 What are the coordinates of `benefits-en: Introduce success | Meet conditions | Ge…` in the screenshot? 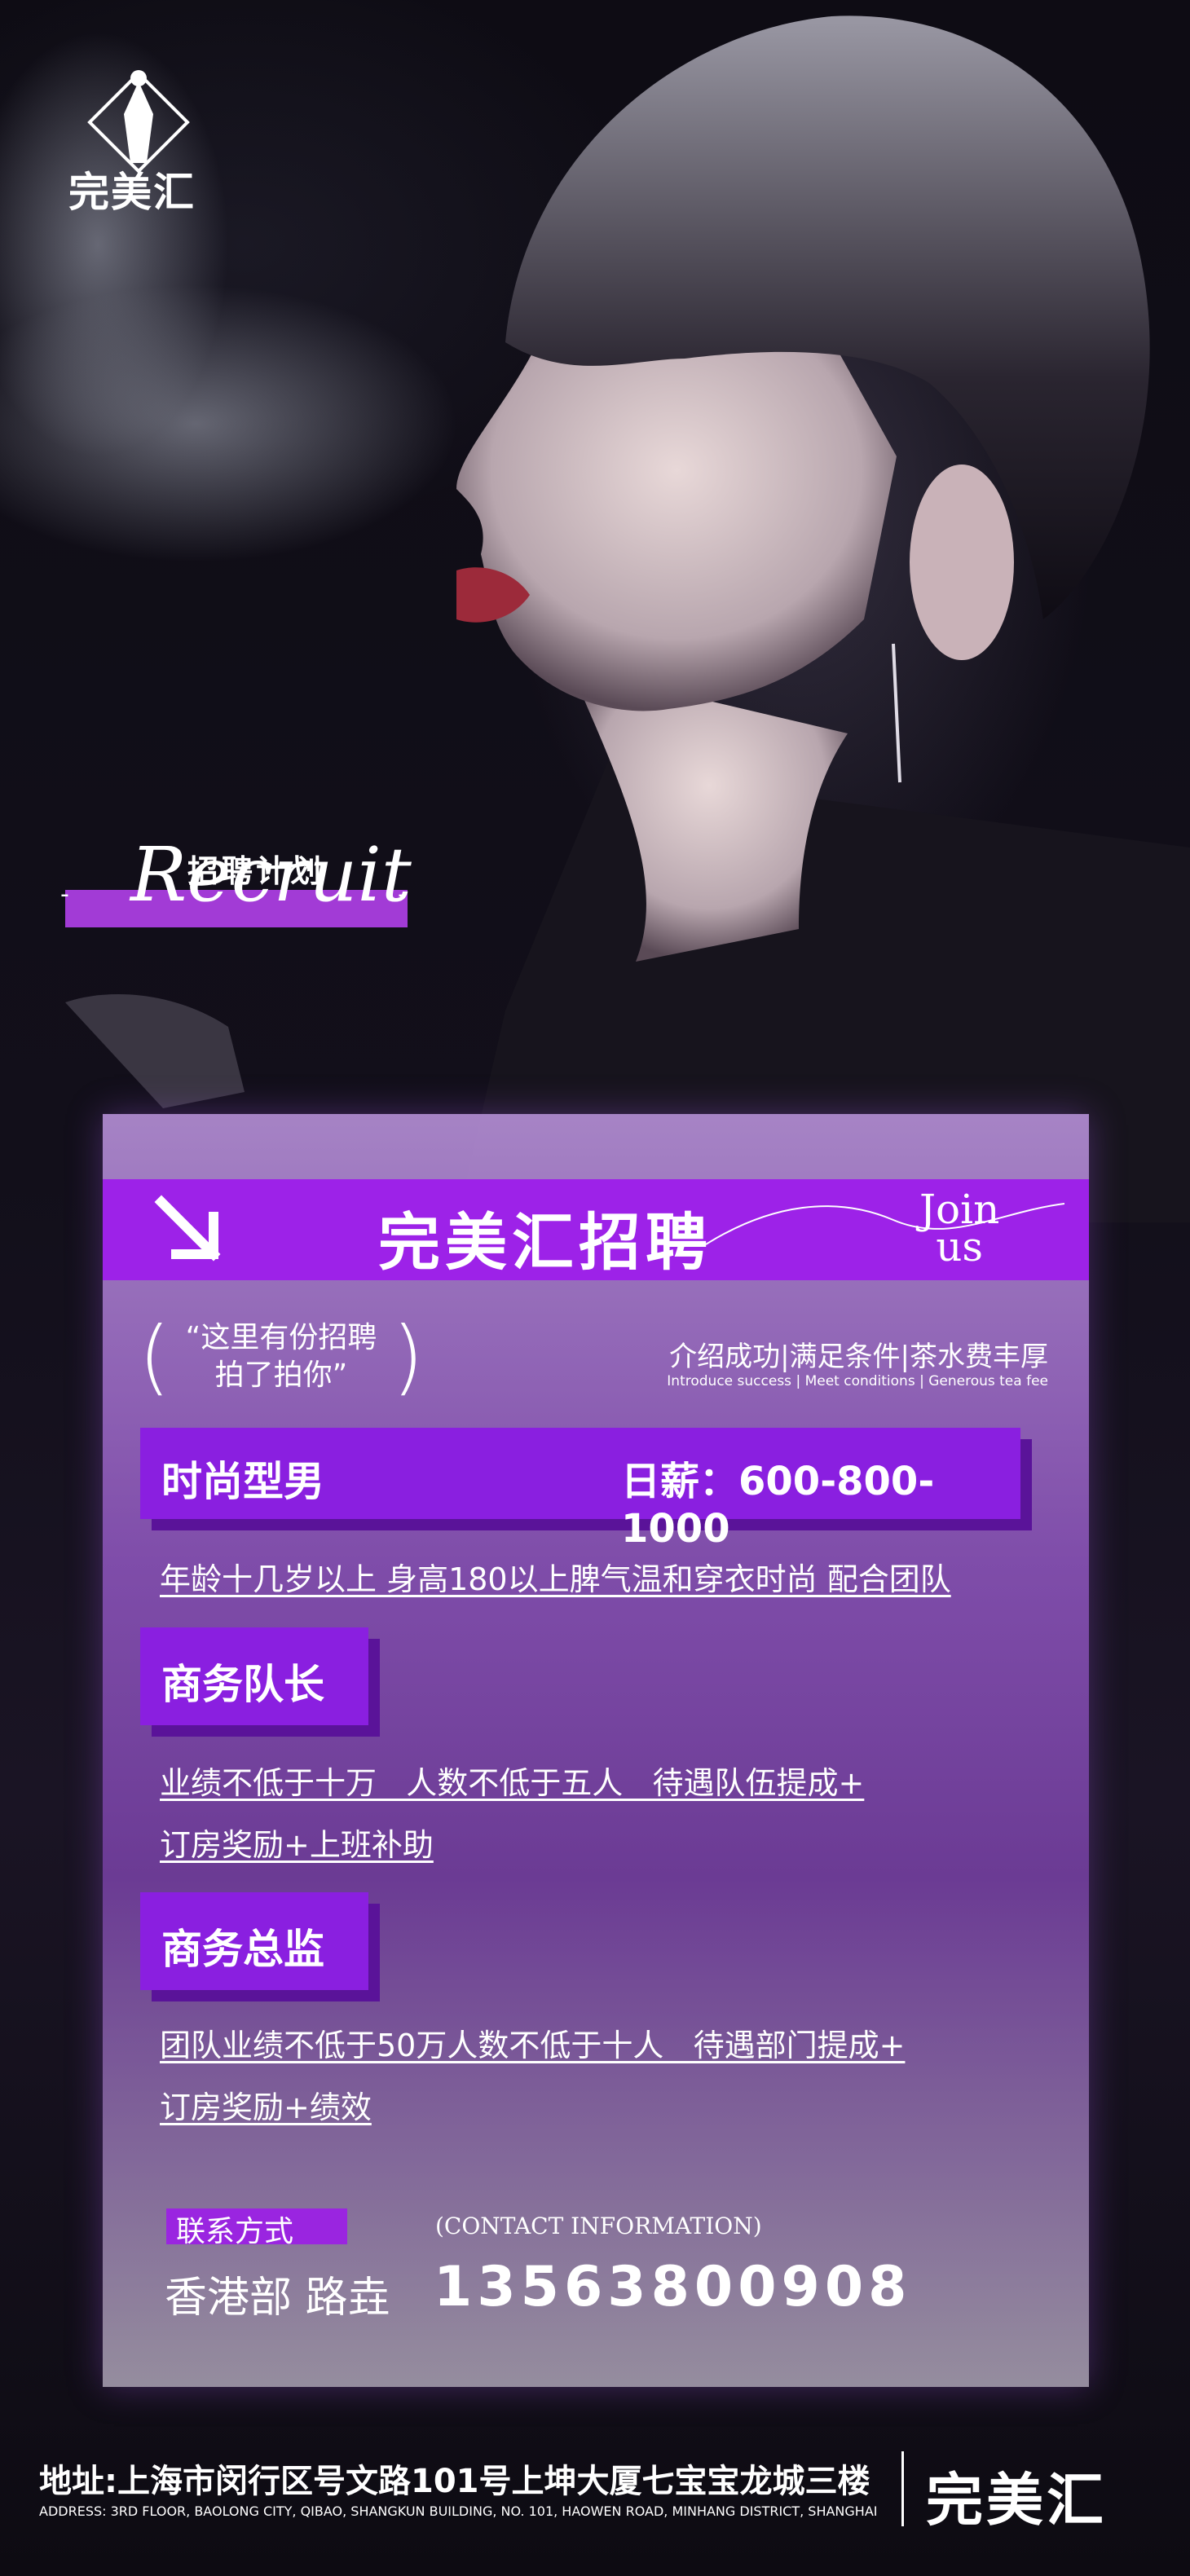 It's located at (858, 1381).